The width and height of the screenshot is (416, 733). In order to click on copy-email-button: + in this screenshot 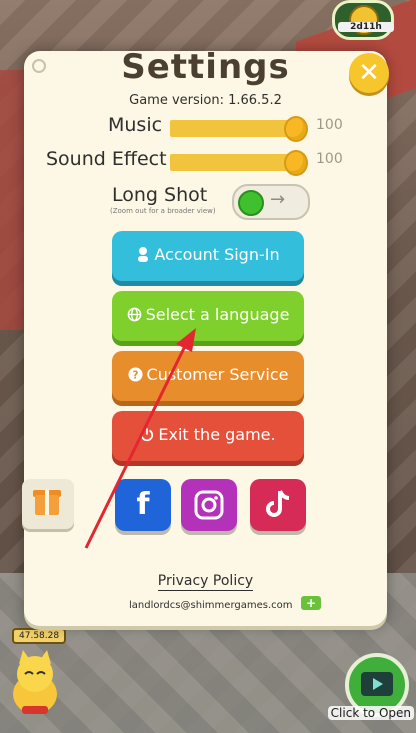, I will do `click(311, 603)`.